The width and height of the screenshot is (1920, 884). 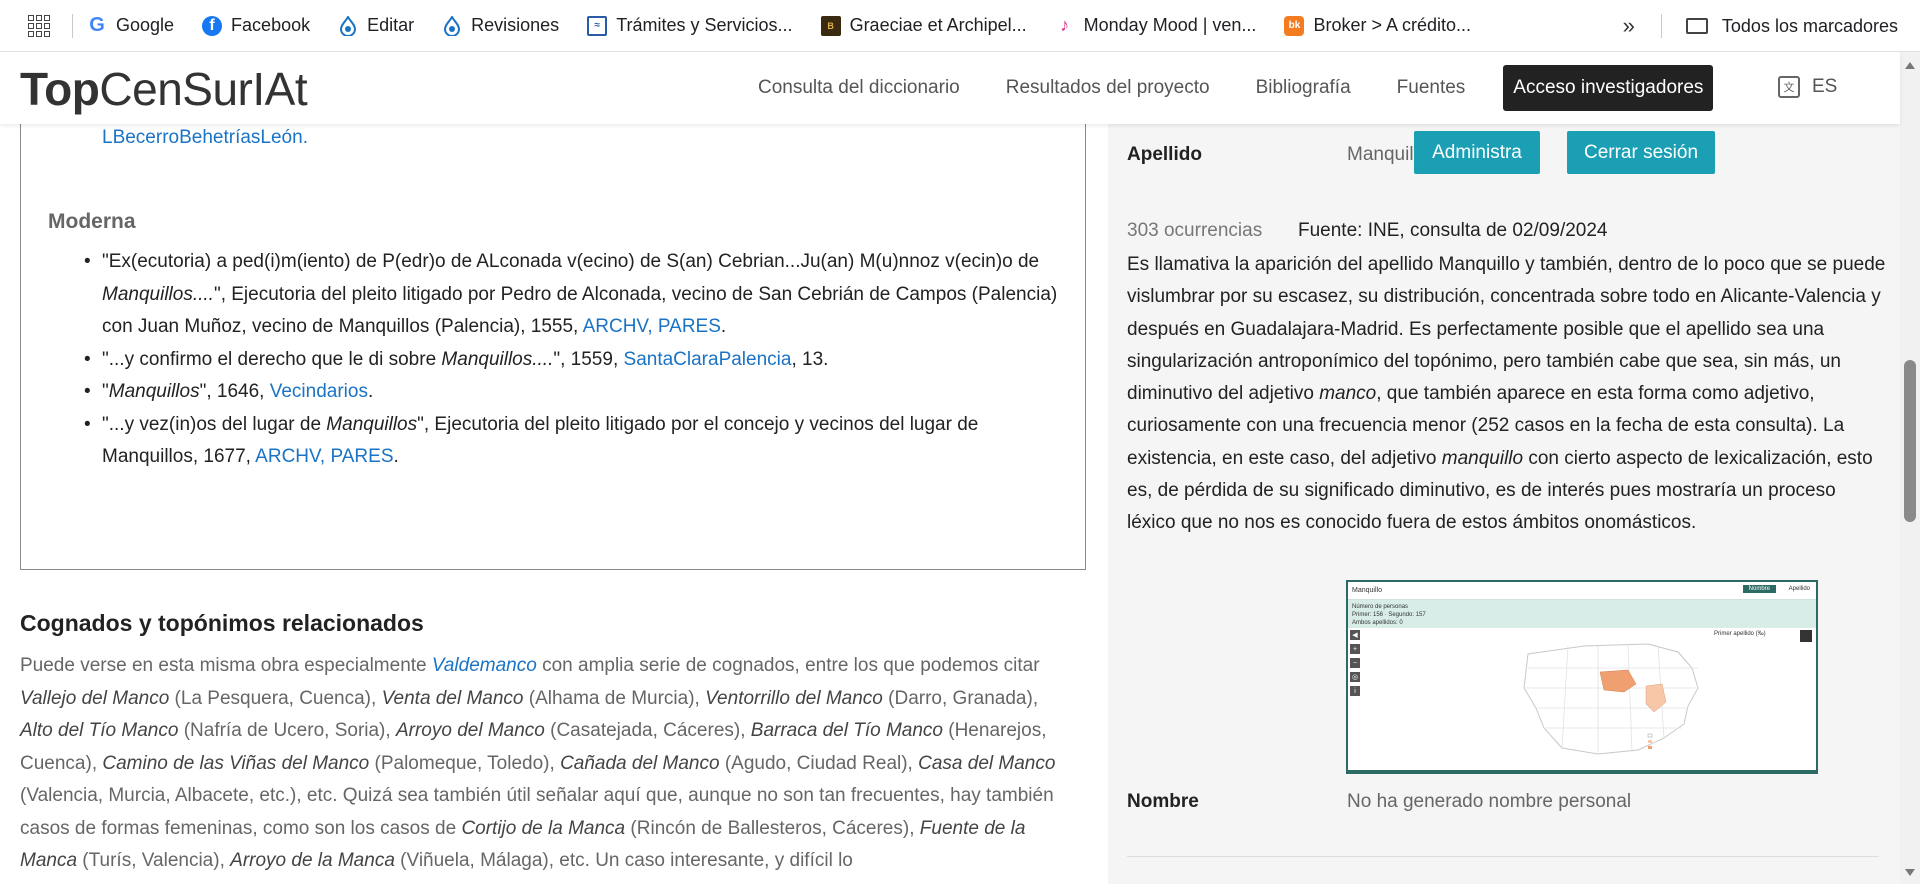 What do you see at coordinates (319, 391) in the screenshot?
I see `source-link-vecindarios: Vecindarios` at bounding box center [319, 391].